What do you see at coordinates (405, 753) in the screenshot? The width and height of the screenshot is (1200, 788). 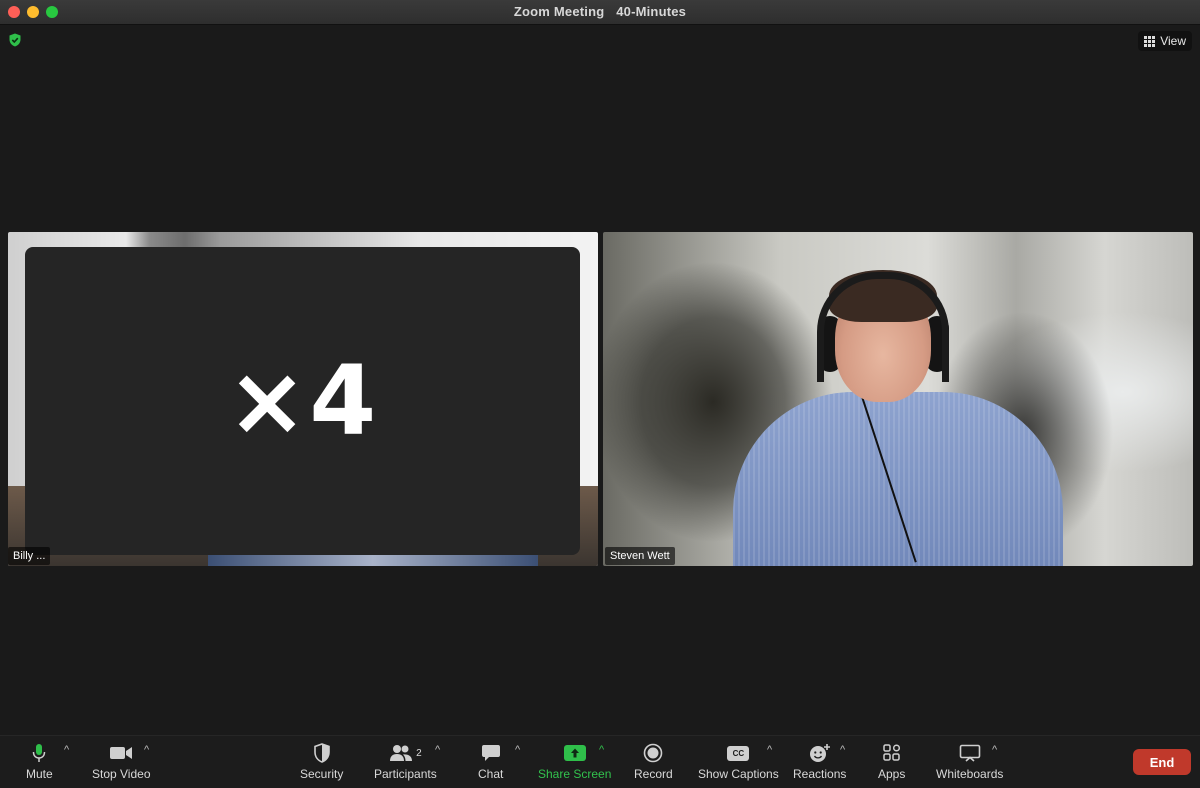 I see `participants-icon: 2` at bounding box center [405, 753].